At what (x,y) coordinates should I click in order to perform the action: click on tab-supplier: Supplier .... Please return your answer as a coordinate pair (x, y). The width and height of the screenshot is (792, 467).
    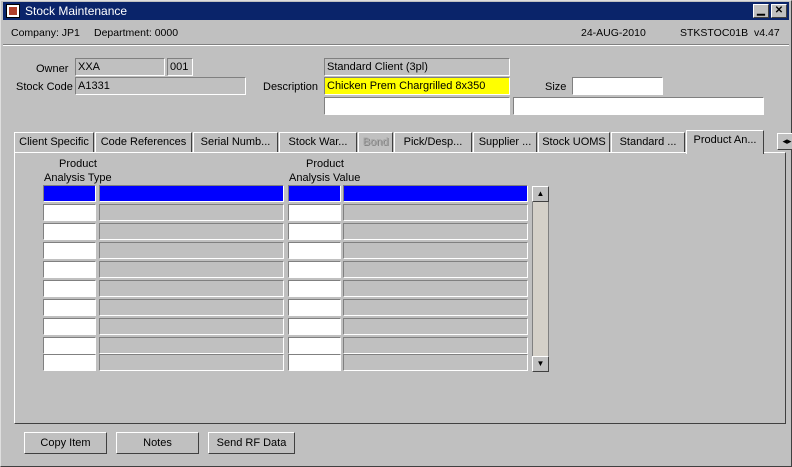
    Looking at the image, I should click on (505, 142).